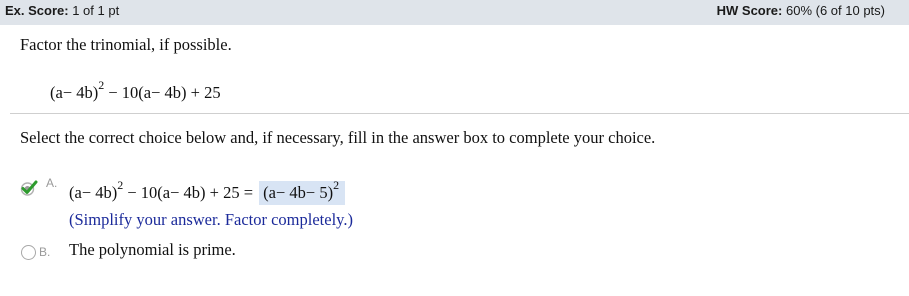  What do you see at coordinates (126, 44) in the screenshot?
I see `question-prompt: Factor the trinomial, if possible.` at bounding box center [126, 44].